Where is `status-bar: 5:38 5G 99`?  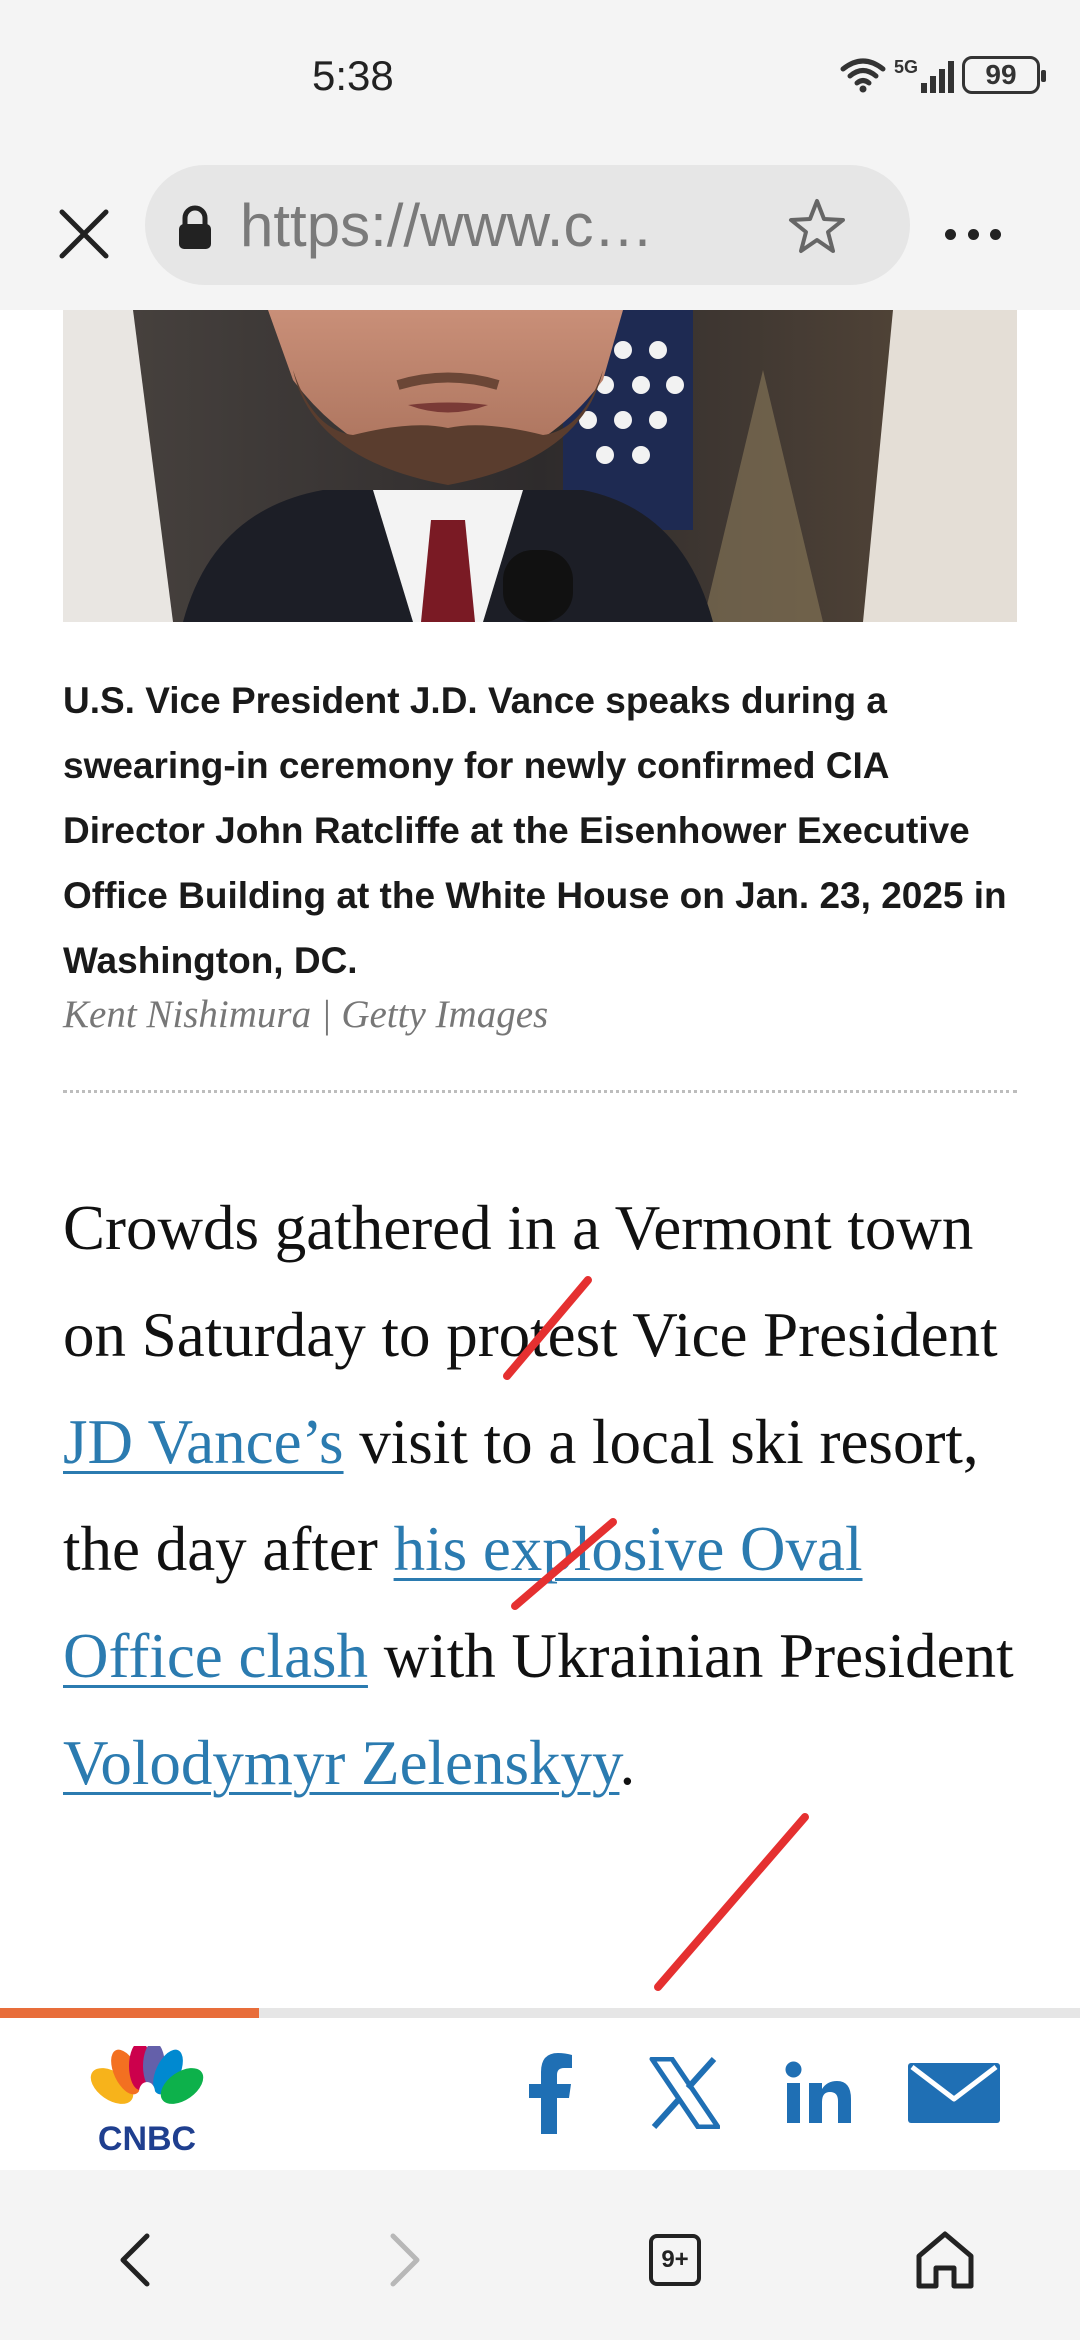
status-bar: 5:38 5G 99 is located at coordinates (540, 80).